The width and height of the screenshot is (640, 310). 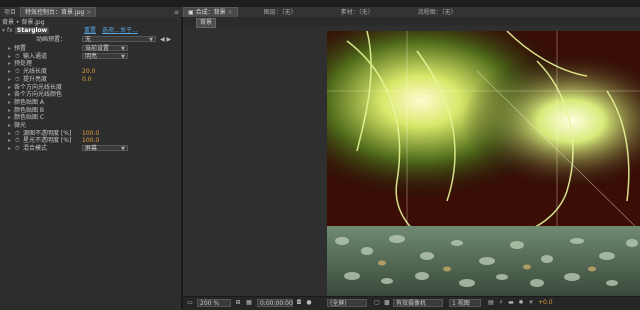 I want to click on param-label: 预置, so click(x=20, y=48).